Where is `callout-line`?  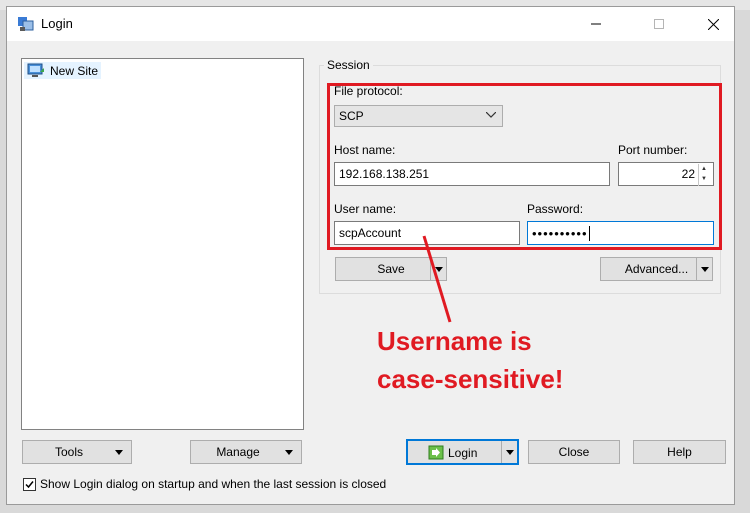 callout-line is located at coordinates (437, 279).